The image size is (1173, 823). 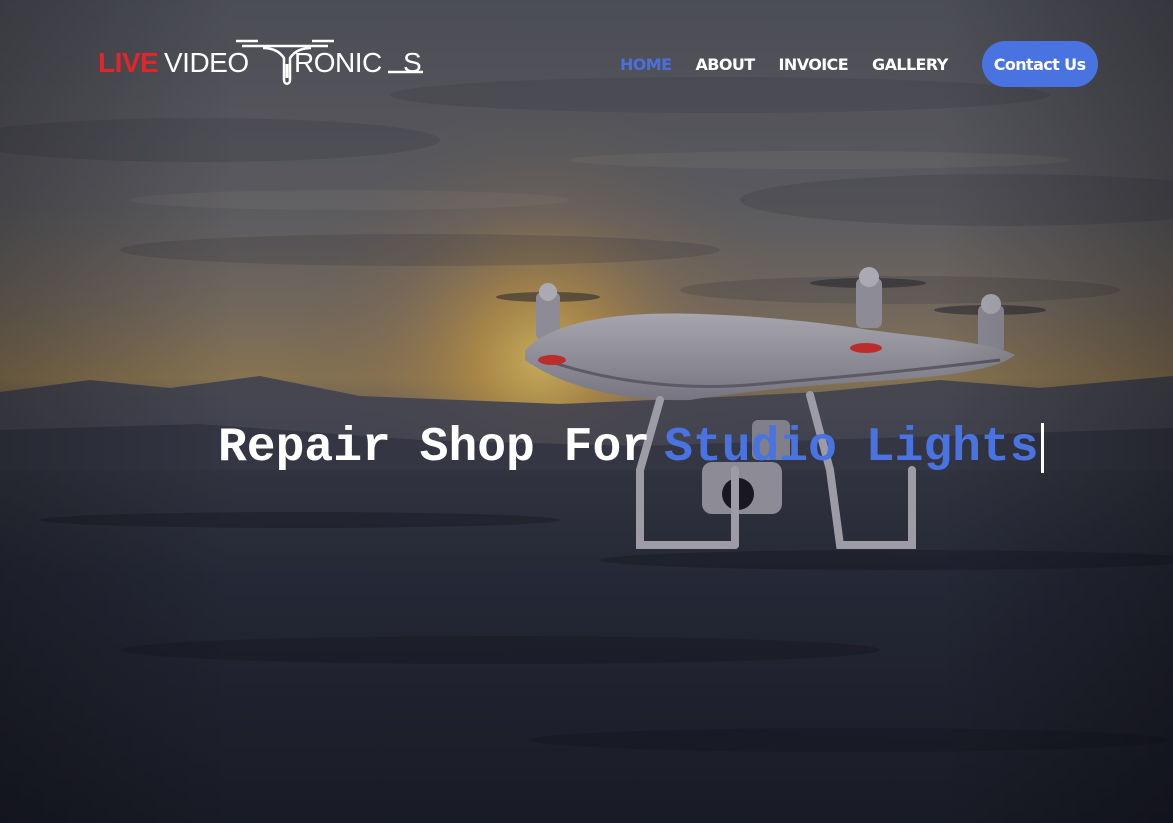 What do you see at coordinates (434, 448) in the screenshot?
I see `headline-static-text: Repair Shop For` at bounding box center [434, 448].